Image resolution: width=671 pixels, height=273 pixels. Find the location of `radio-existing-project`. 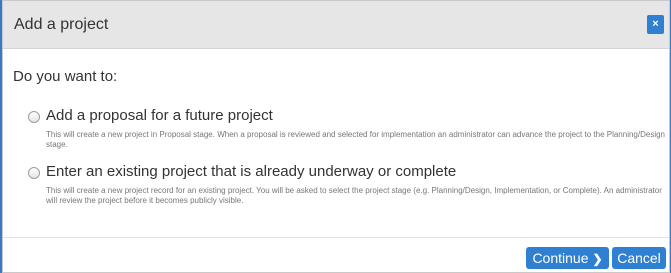

radio-existing-project is located at coordinates (34, 173).